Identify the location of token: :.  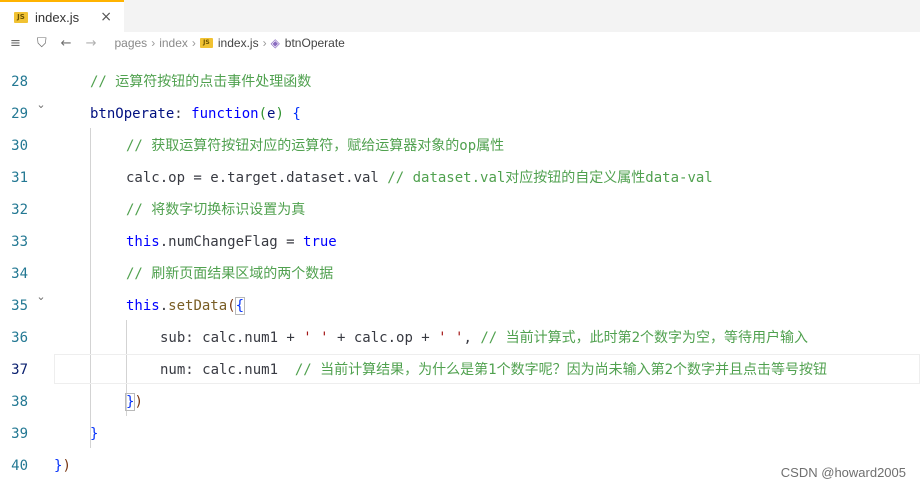
(183, 114).